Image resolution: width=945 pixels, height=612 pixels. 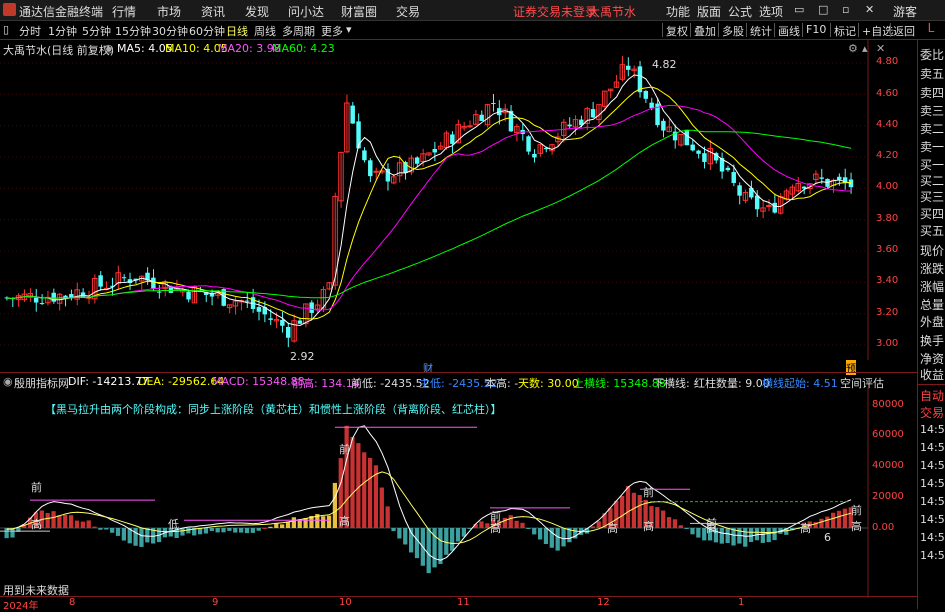 I want to click on btn-duogu: 多股, so click(x=733, y=31).